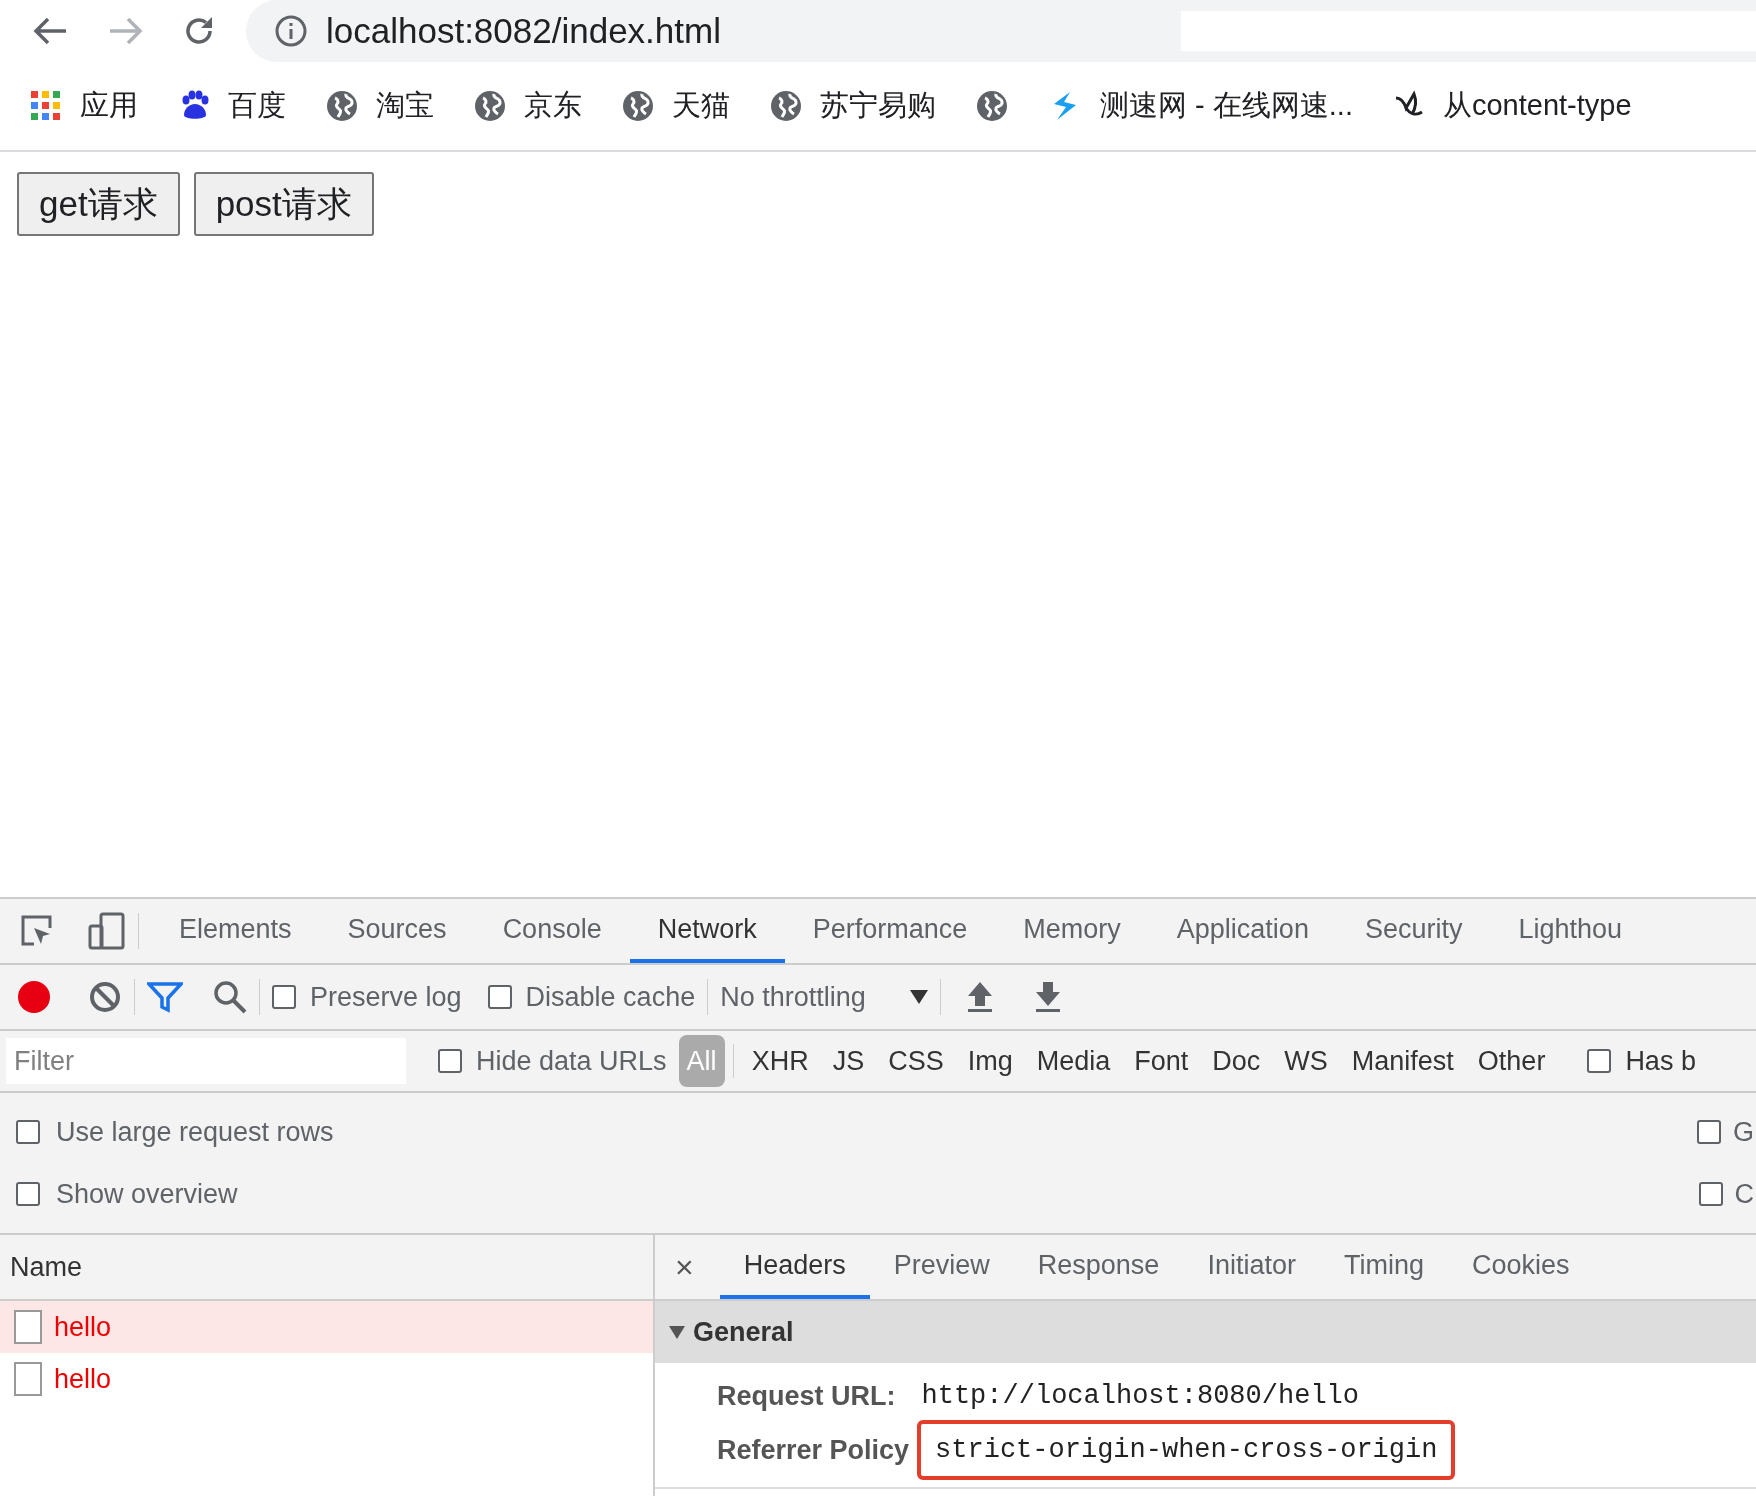 Image resolution: width=1756 pixels, height=1496 pixels. What do you see at coordinates (50, 31) in the screenshot?
I see `back-arrow-icon` at bounding box center [50, 31].